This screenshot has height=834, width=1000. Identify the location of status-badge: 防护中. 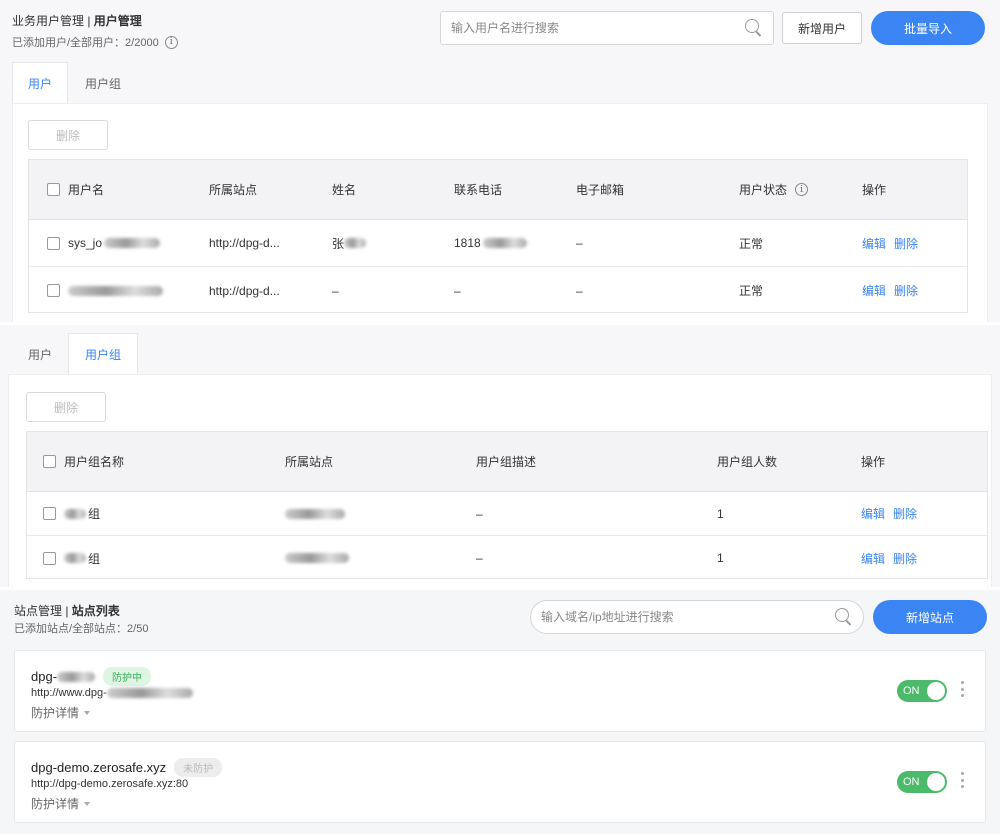
(127, 676).